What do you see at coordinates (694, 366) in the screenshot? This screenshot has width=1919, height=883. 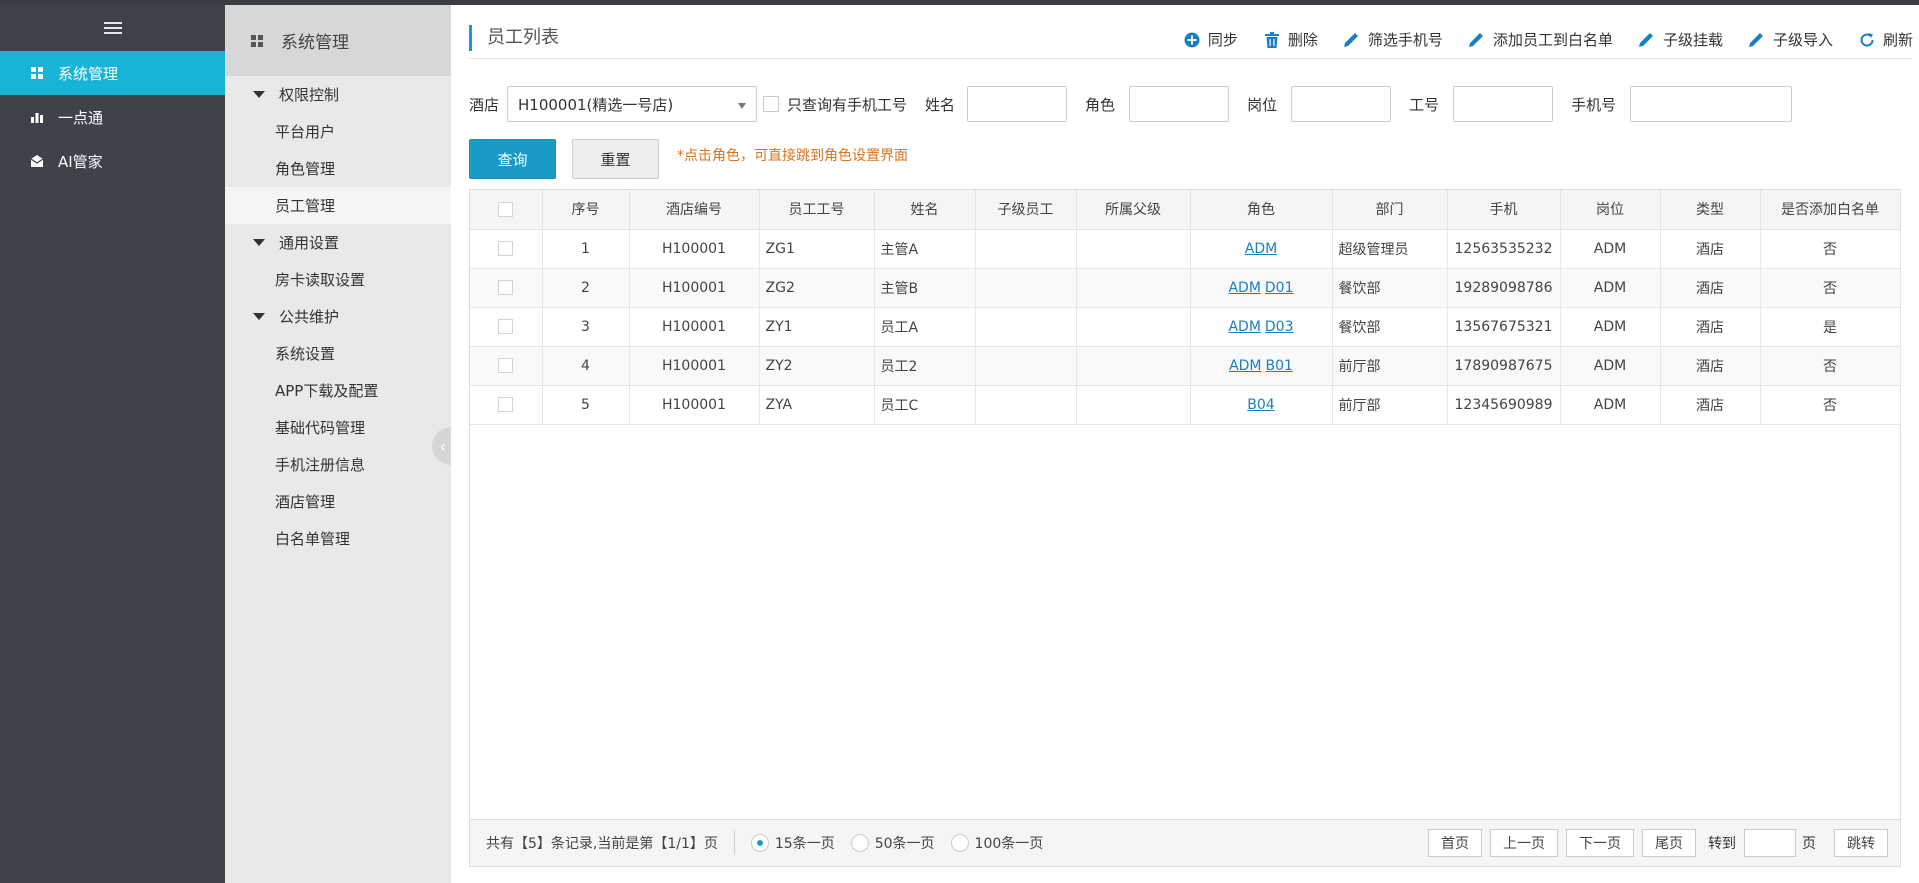 I see `cell-hotel: H100001` at bounding box center [694, 366].